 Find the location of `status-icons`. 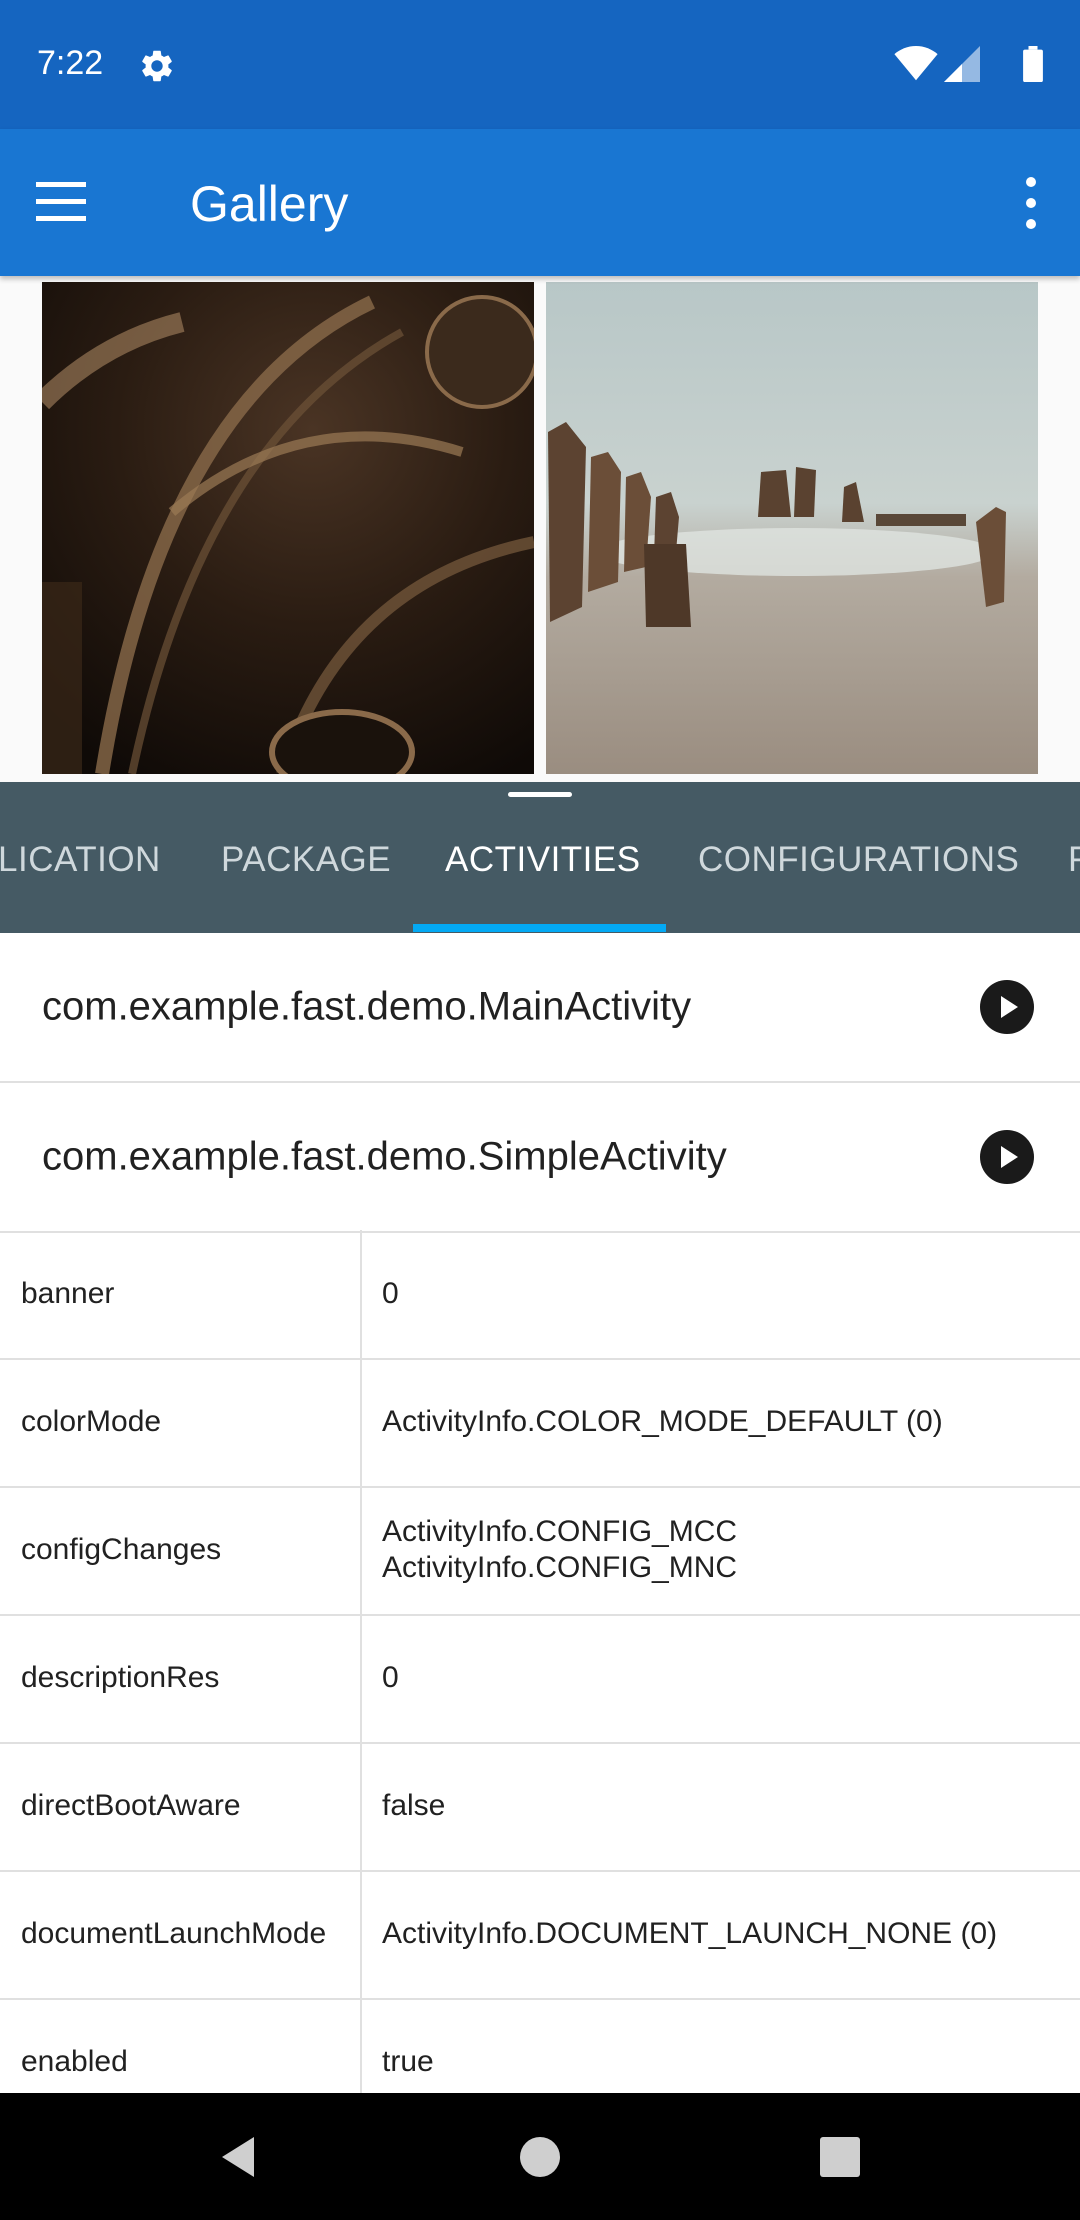

status-icons is located at coordinates (969, 64).